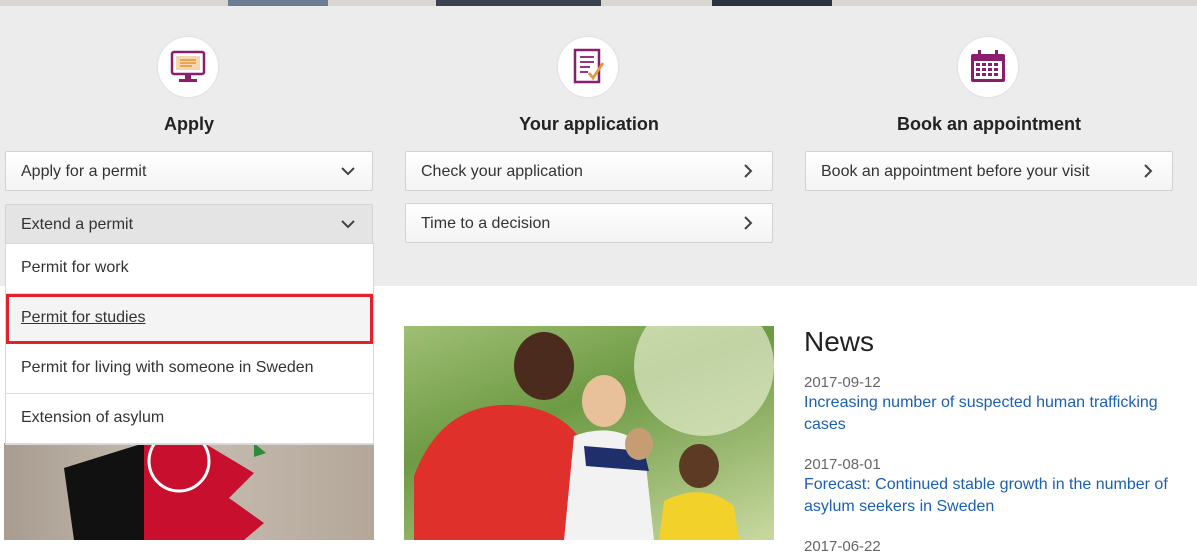 Image resolution: width=1197 pixels, height=555 pixels. I want to click on your-application-title: Your application, so click(589, 124).